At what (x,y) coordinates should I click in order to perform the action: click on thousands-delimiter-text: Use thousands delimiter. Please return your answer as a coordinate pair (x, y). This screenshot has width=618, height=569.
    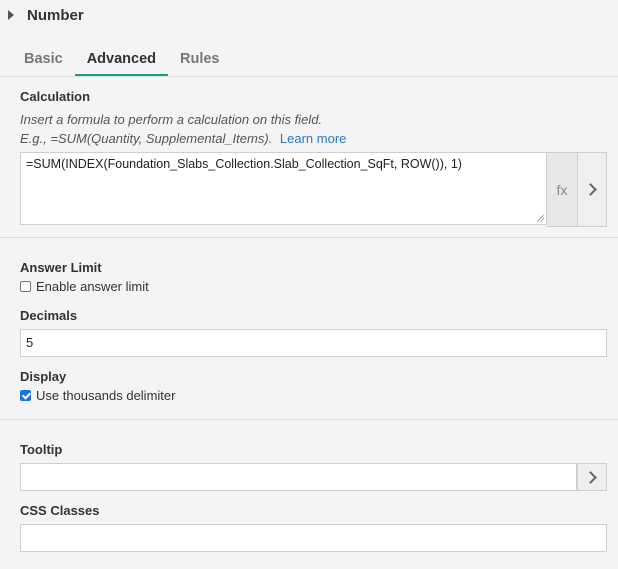
    Looking at the image, I should click on (106, 395).